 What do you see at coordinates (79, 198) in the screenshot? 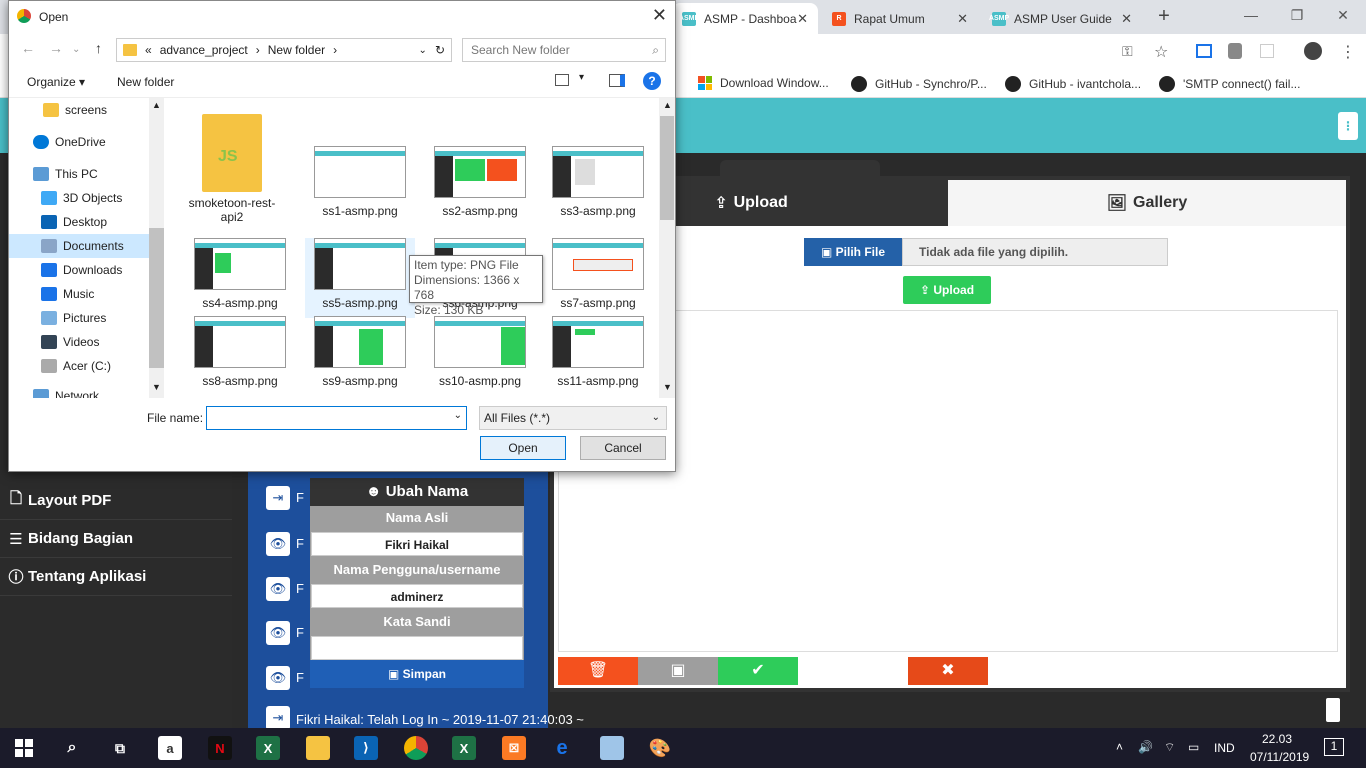
I see `nav-item-3d-objects: 3D Objects` at bounding box center [79, 198].